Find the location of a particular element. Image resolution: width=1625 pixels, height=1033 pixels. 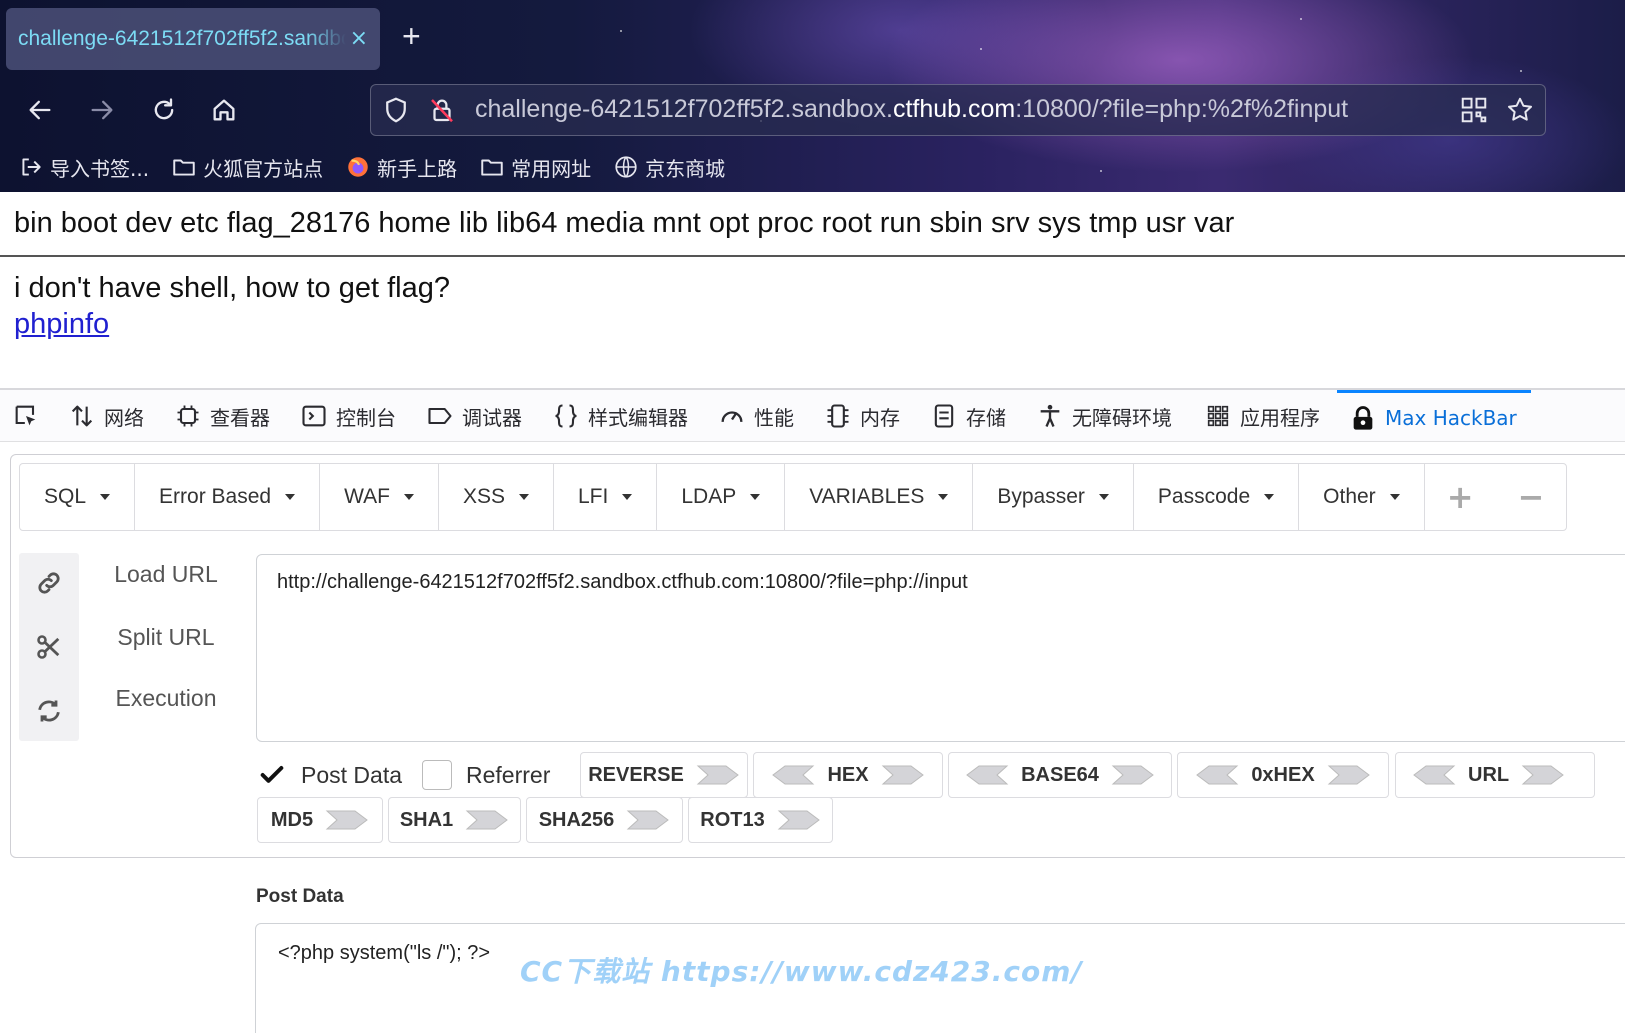

bookmark-common-sites: 常用网址 is located at coordinates (535, 167).